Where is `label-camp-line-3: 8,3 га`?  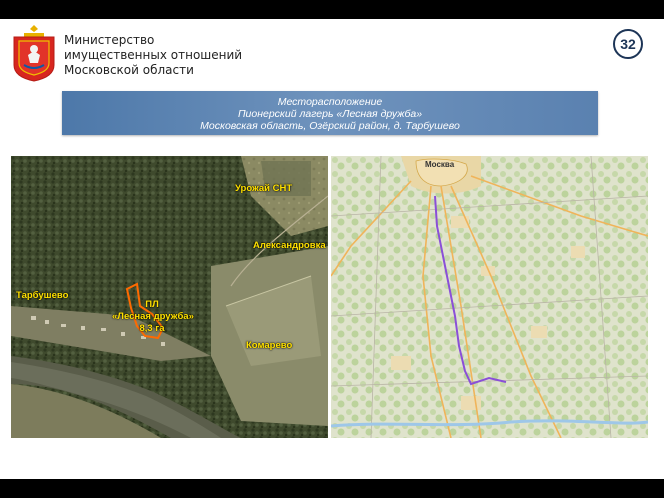 label-camp-line-3: 8,3 га is located at coordinates (152, 328).